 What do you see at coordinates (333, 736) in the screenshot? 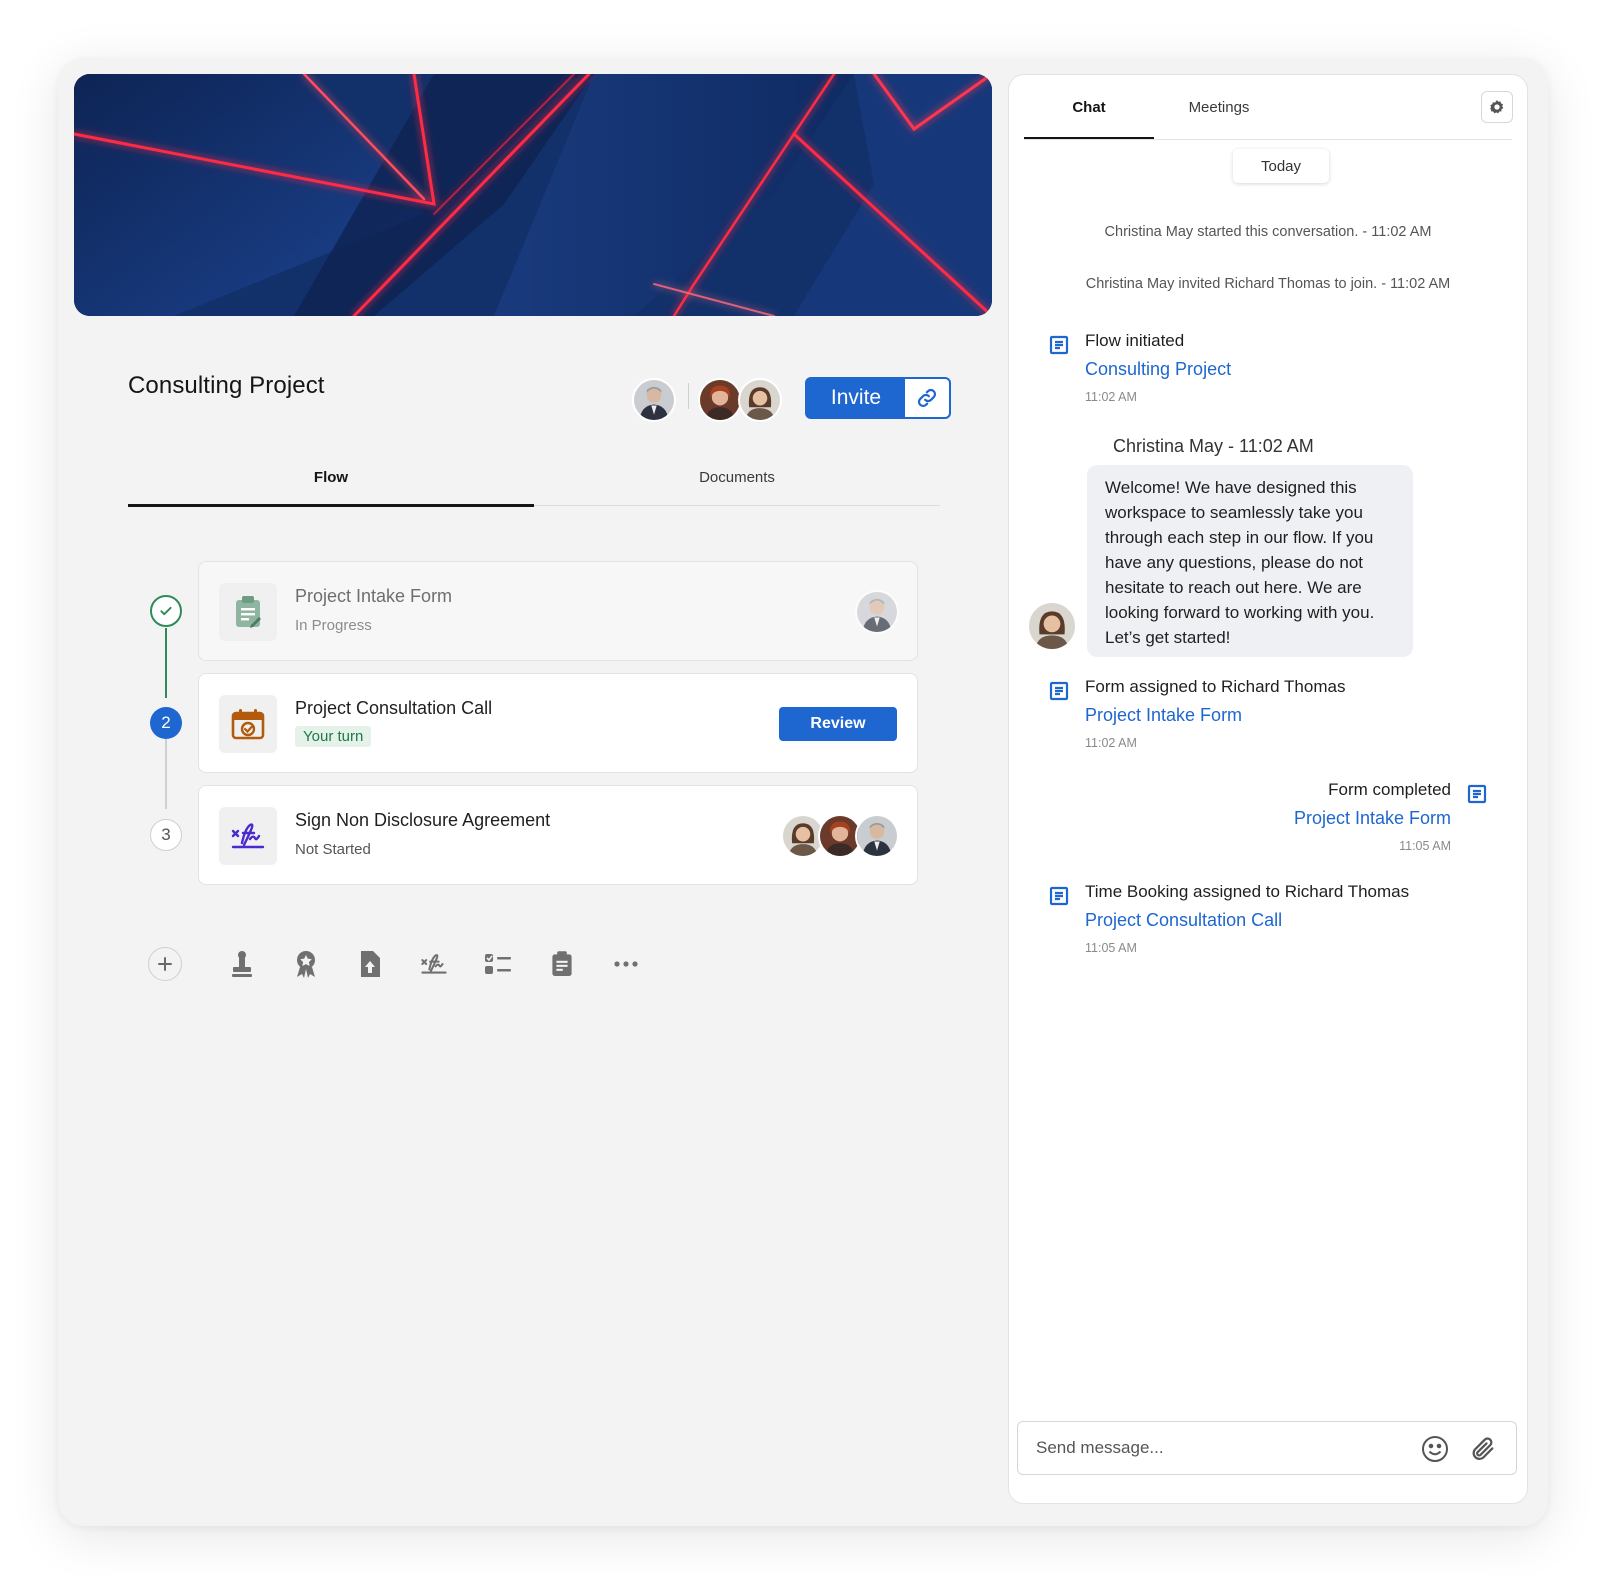
I see `status-badge: Your turn` at bounding box center [333, 736].